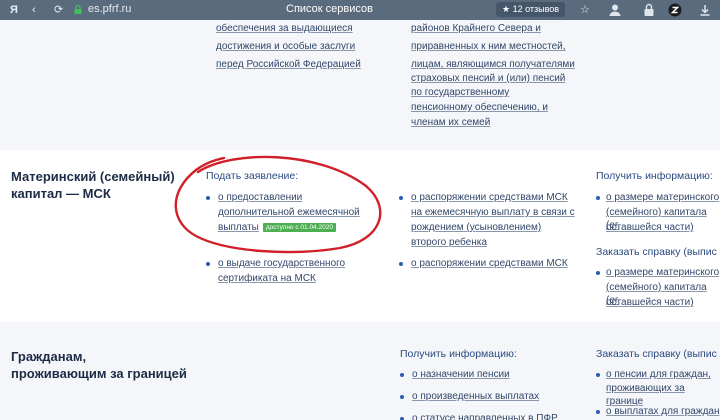  I want to click on service-link-line: членам их семей, so click(450, 122).